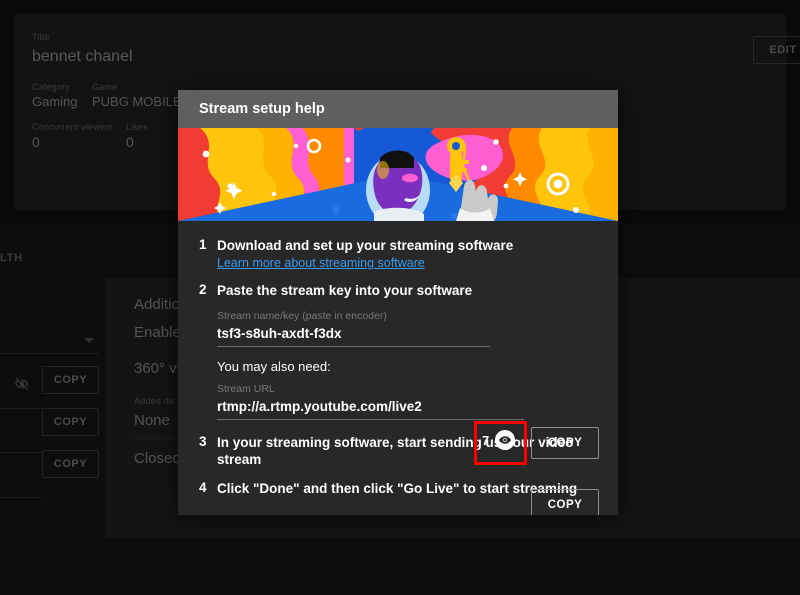  Describe the element at coordinates (36, 142) in the screenshot. I see `concurrent-viewers-value: 0` at that location.